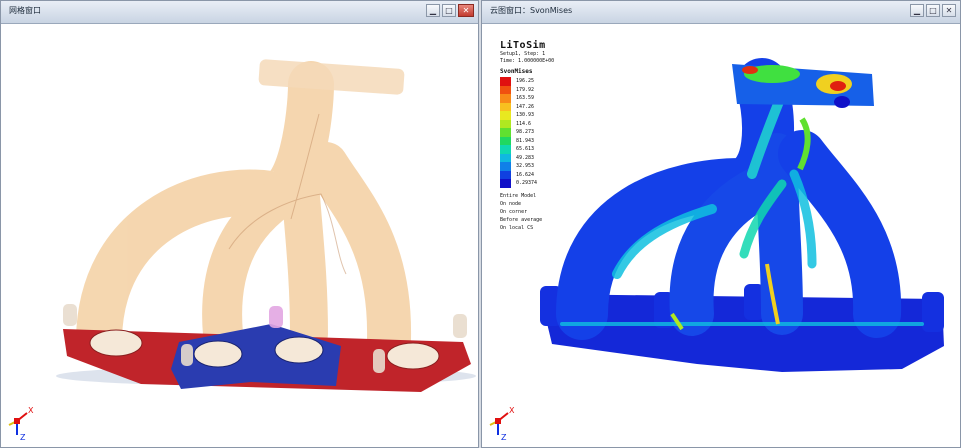 This screenshot has width=961, height=448. What do you see at coordinates (25, 10) in the screenshot?
I see `window-title: 网格窗口` at bounding box center [25, 10].